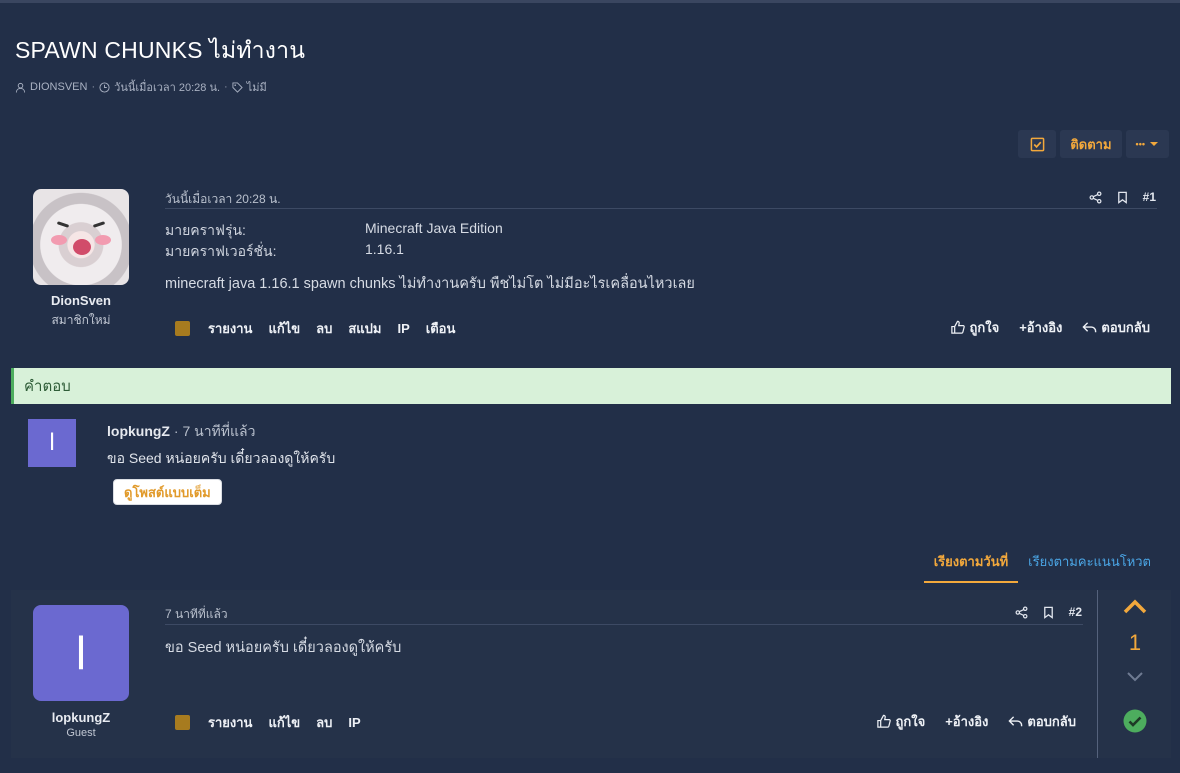  I want to click on post-number: #2, so click(1075, 612).